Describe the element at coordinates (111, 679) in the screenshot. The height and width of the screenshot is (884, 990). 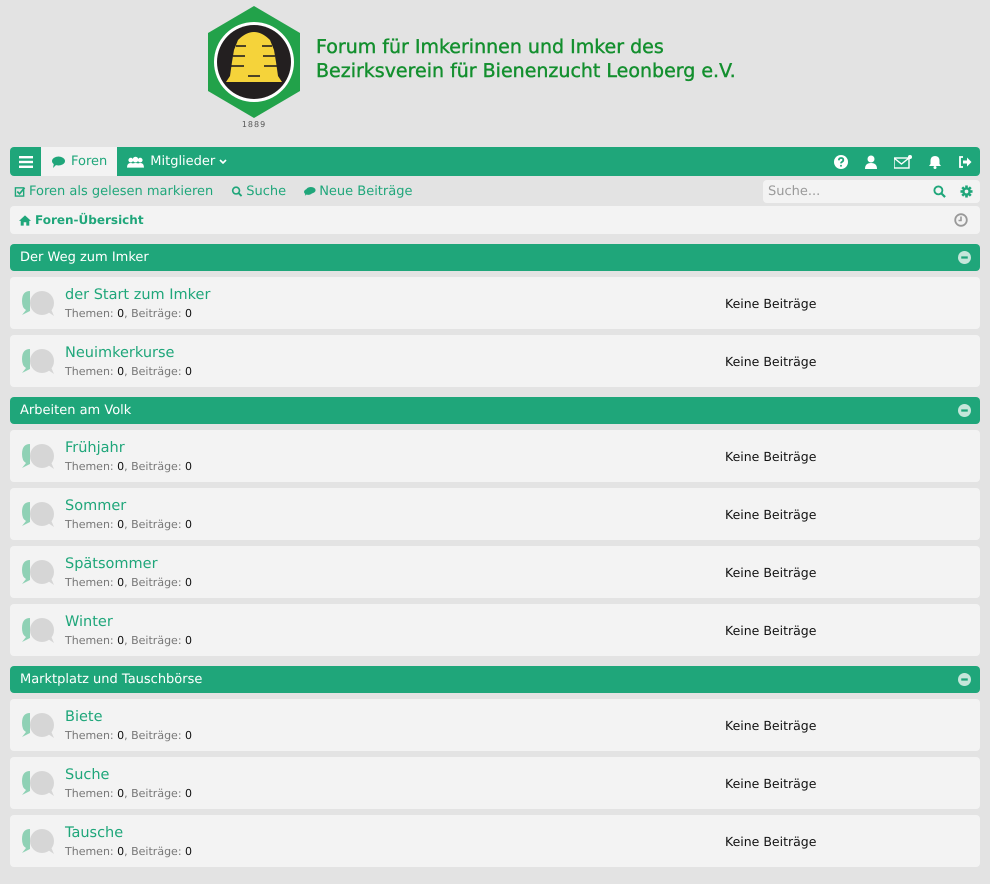
I see `category-title: Marktplatz und Tauschbörse` at that location.